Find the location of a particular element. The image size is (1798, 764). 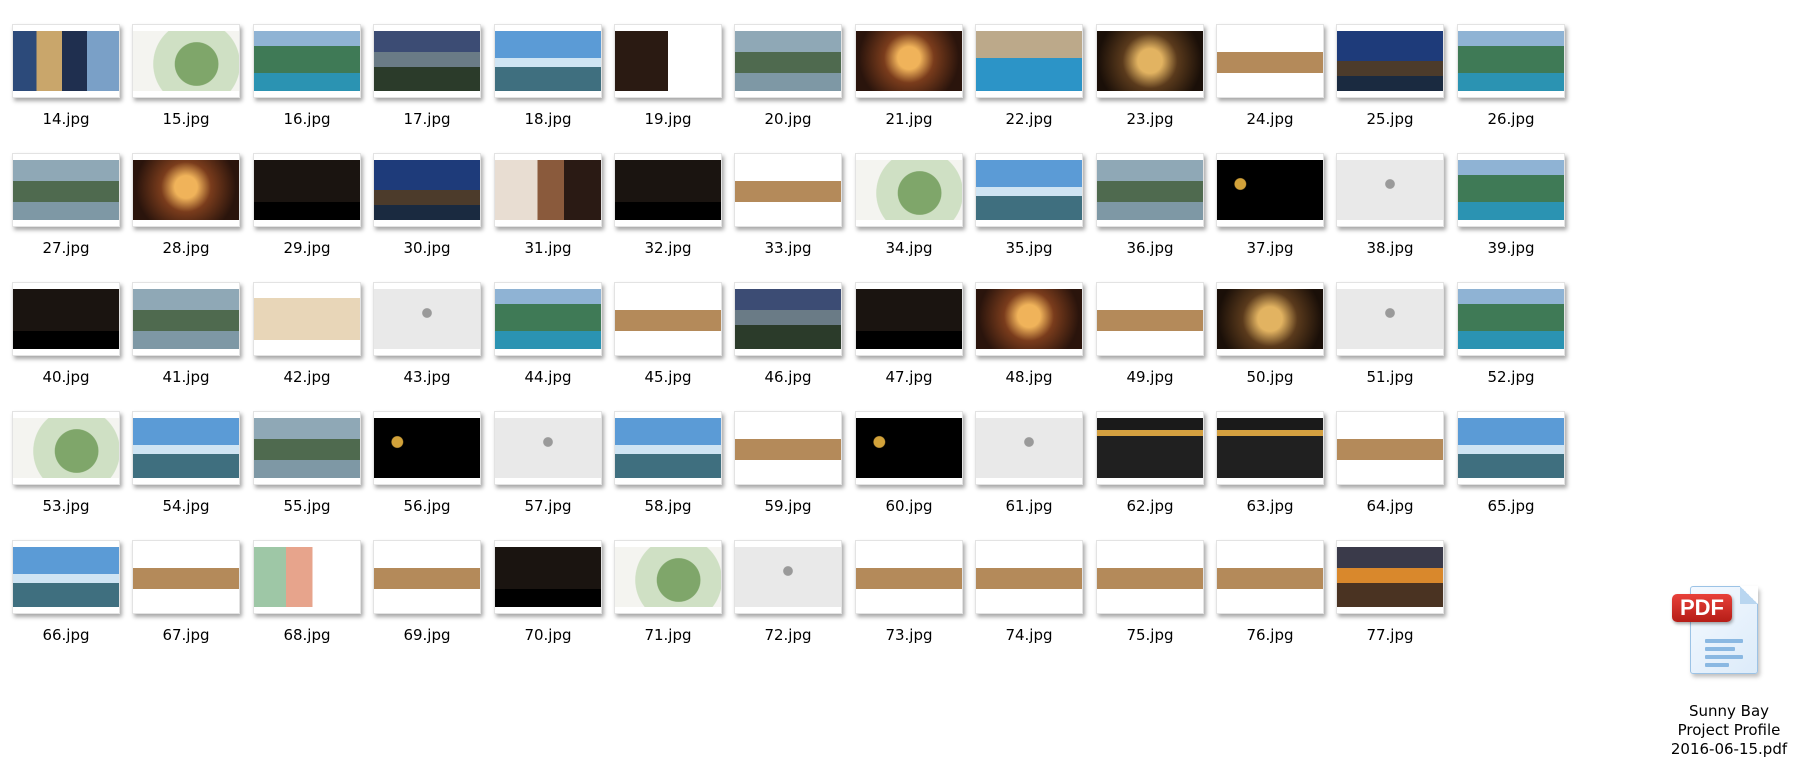

file-item: 38.jpg is located at coordinates (1393, 203).